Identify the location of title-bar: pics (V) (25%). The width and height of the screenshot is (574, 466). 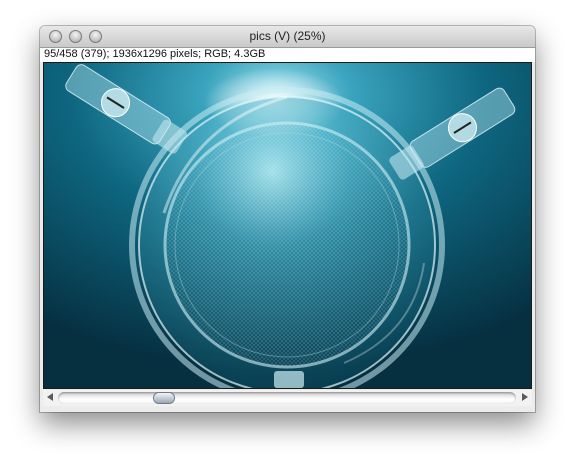
(287, 37).